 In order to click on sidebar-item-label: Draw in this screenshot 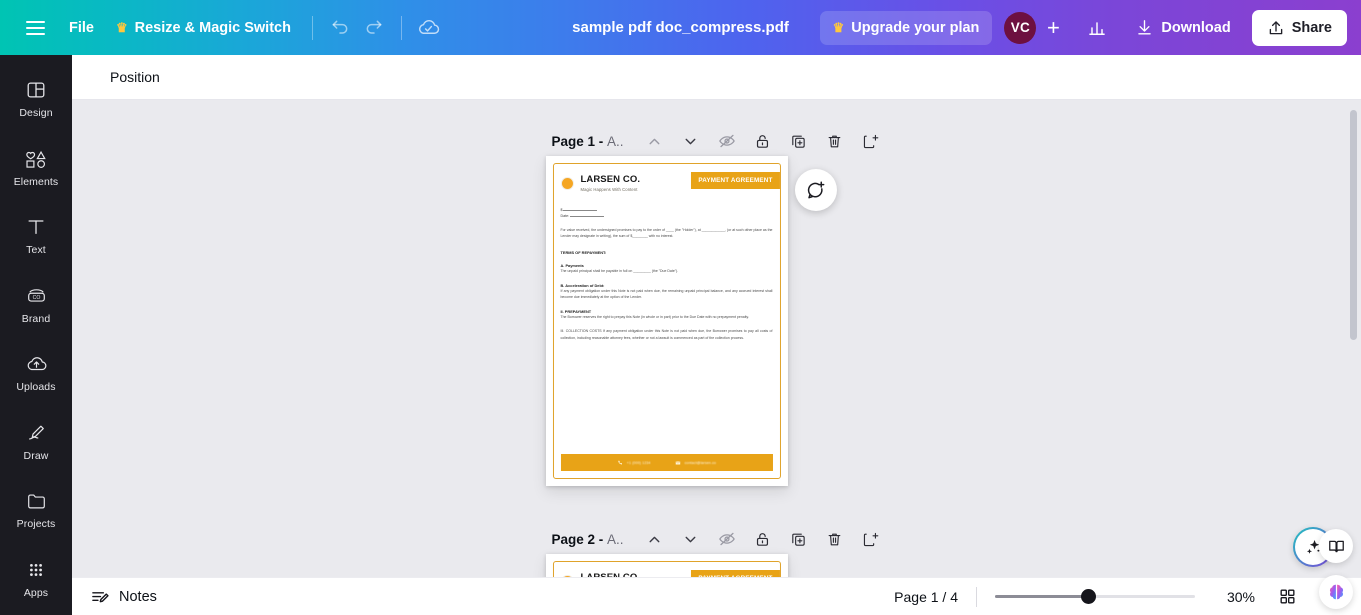, I will do `click(36, 455)`.